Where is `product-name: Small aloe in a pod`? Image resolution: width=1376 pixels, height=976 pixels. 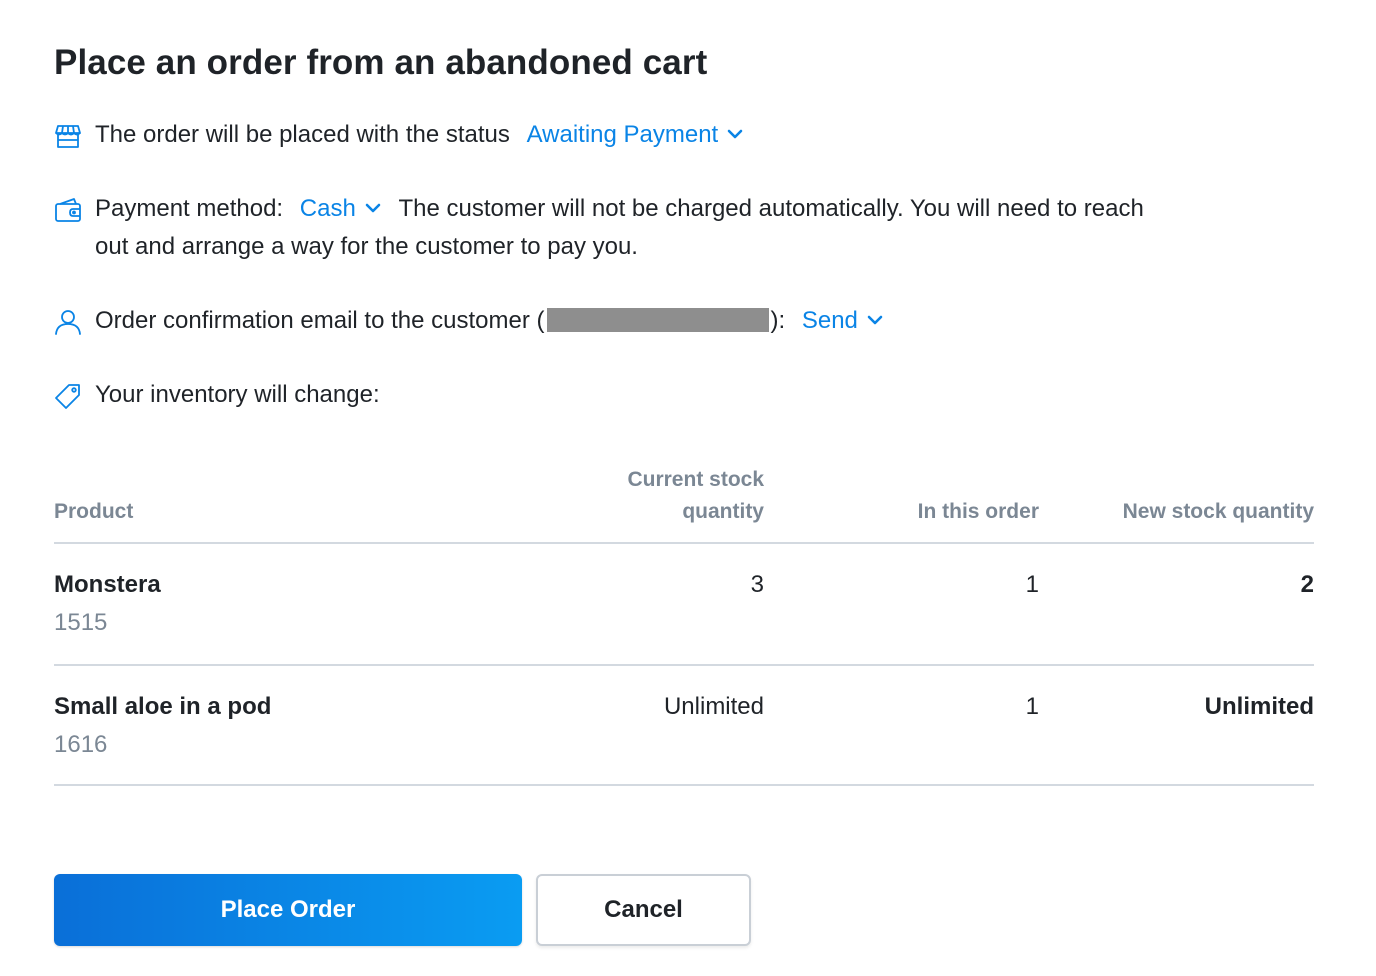 product-name: Small aloe in a pod is located at coordinates (163, 706).